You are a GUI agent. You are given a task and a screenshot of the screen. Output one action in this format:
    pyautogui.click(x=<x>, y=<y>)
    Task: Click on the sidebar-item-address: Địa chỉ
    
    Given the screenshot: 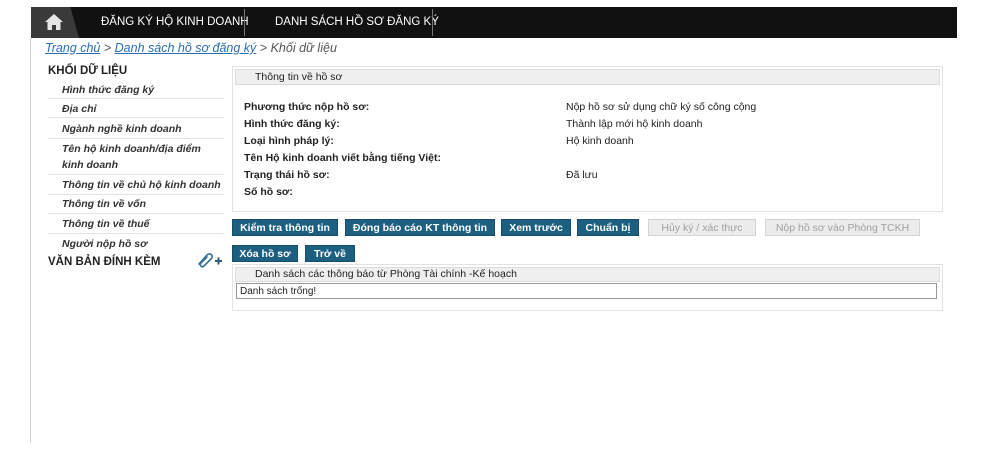 What is the action you would take?
    pyautogui.click(x=136, y=109)
    